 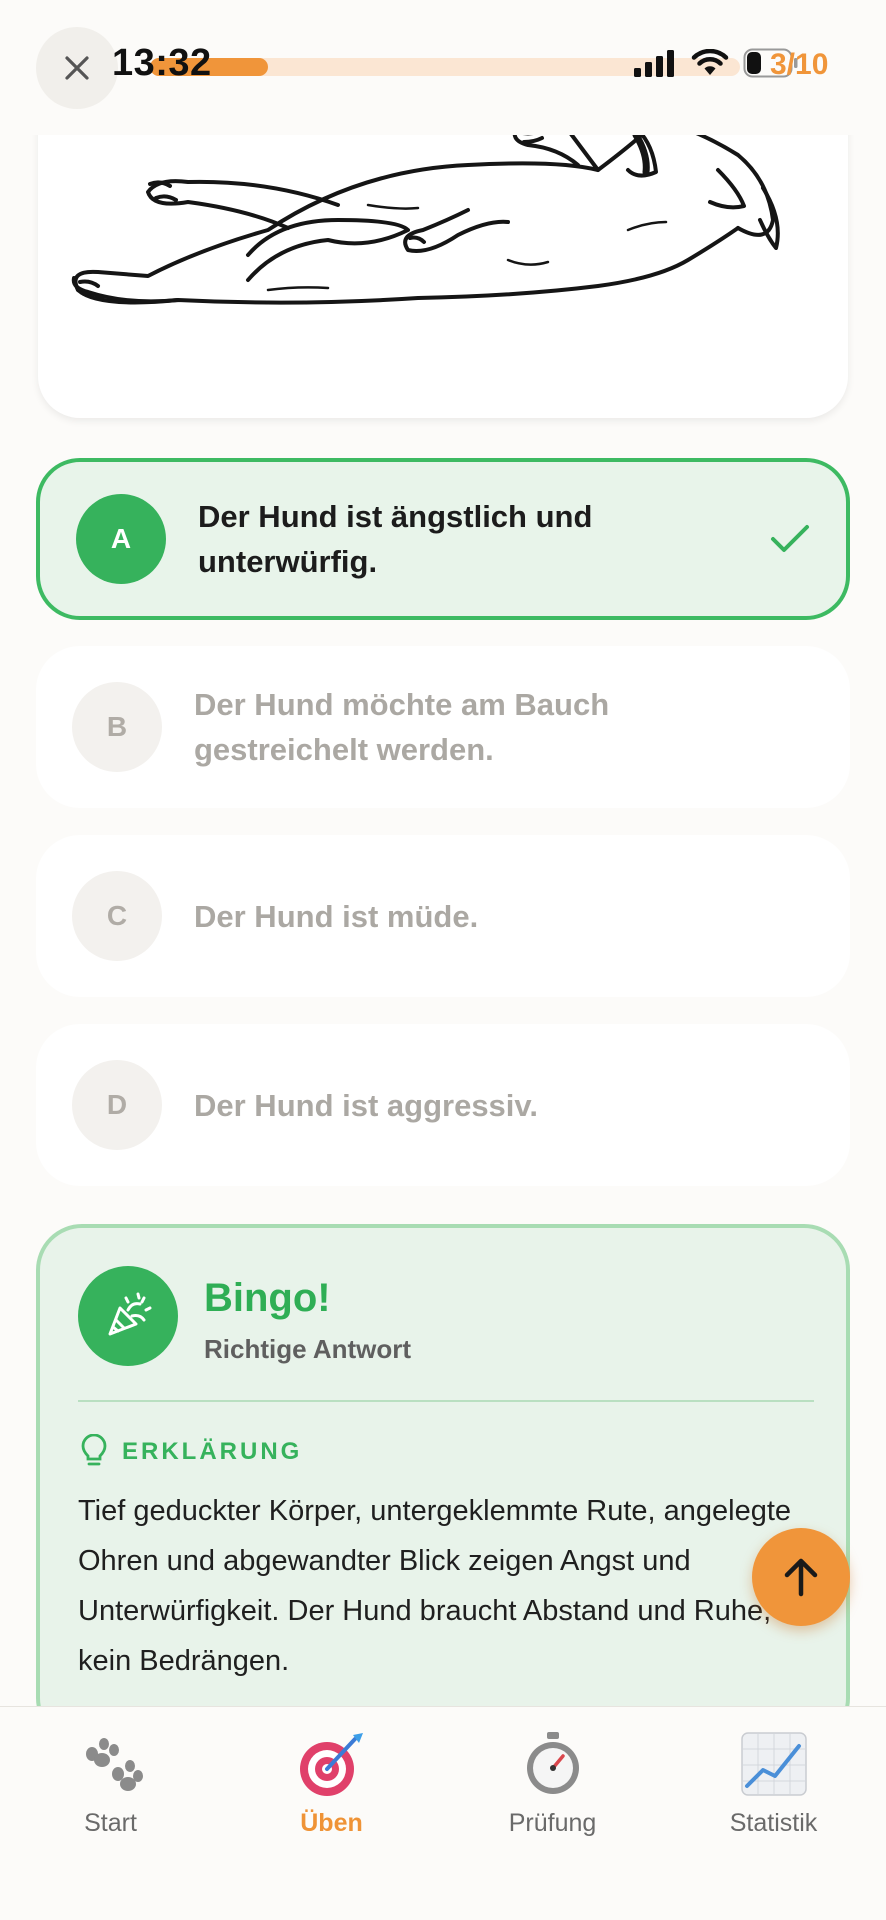 I want to click on nav-start: Start, so click(x=110, y=1782).